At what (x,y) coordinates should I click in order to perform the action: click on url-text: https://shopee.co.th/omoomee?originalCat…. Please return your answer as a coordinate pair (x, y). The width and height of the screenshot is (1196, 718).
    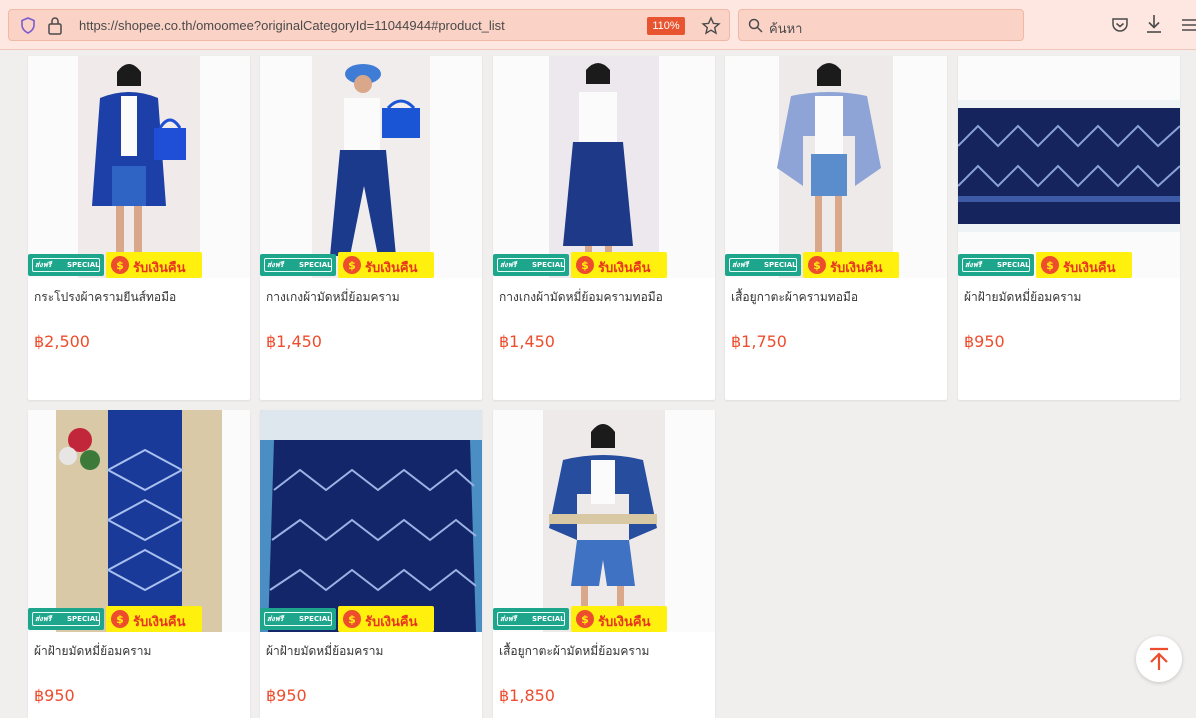
    Looking at the image, I should click on (292, 25).